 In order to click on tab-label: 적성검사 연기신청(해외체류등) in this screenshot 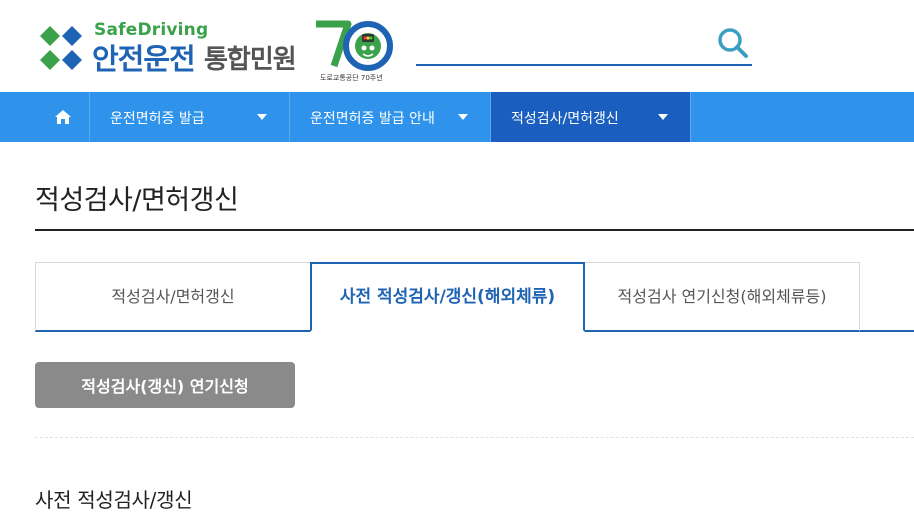, I will do `click(722, 296)`.